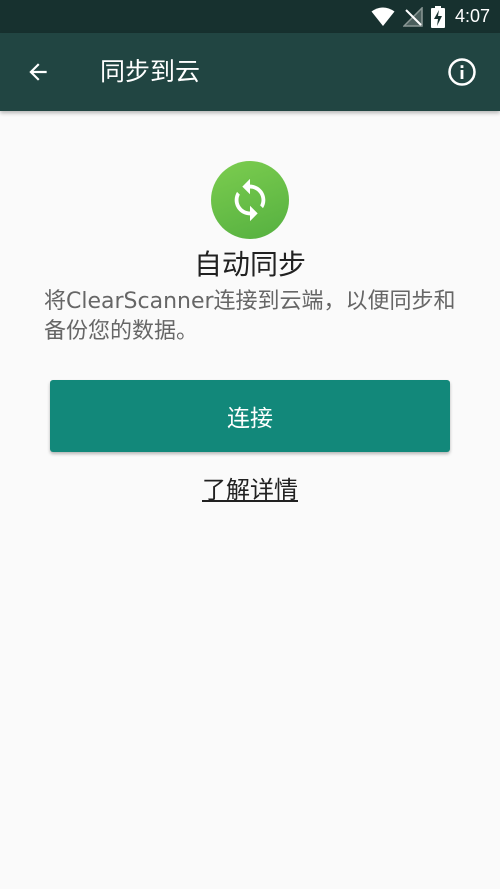  I want to click on status-time: 4:07, so click(472, 16).